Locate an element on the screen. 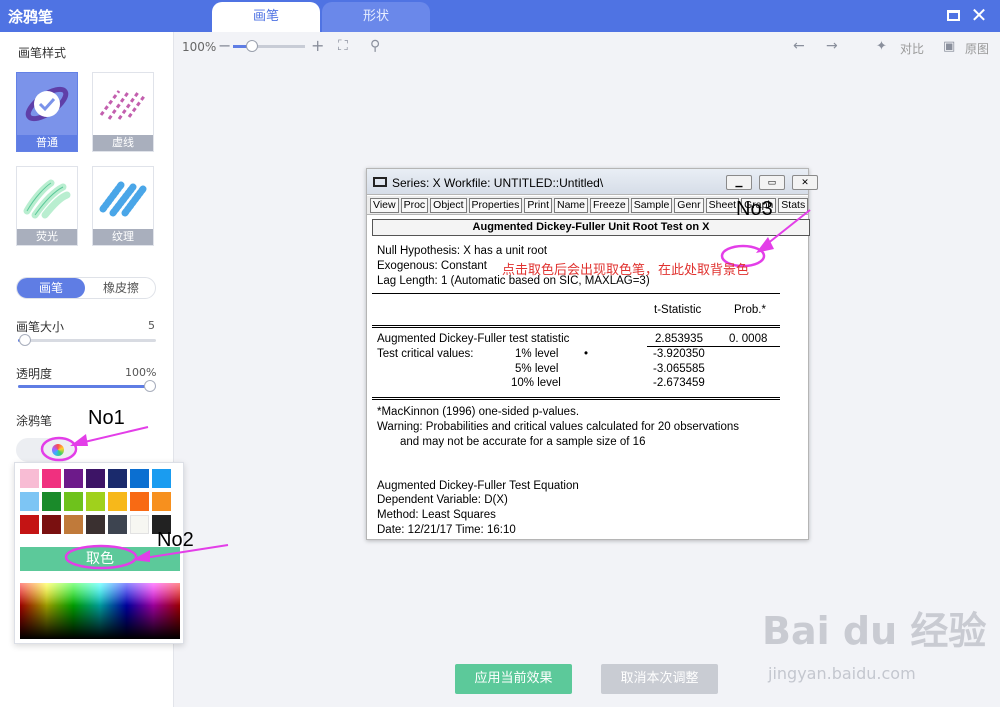  mode-switch: 画笔 橡皮擦 is located at coordinates (86, 288).